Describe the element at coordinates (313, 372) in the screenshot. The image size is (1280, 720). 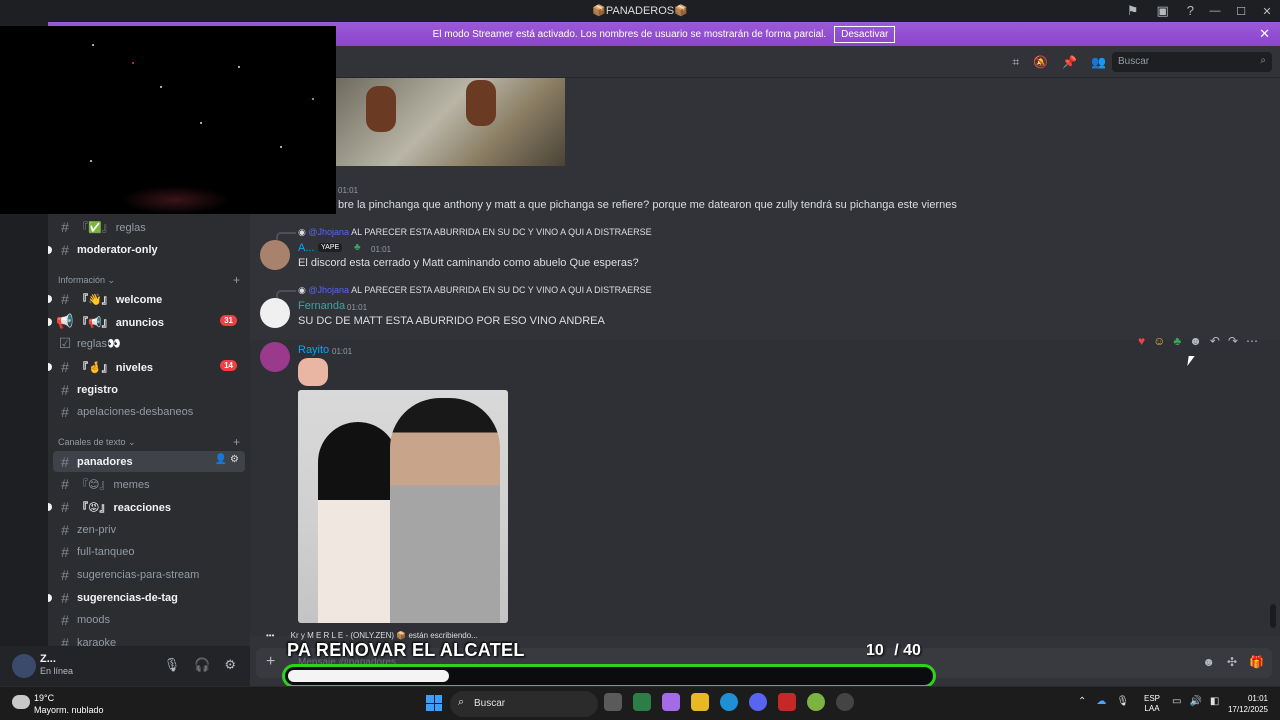
I see `sticker-image` at that location.